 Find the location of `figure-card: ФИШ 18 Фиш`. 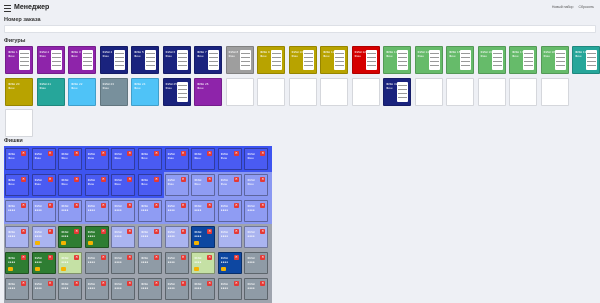

figure-card: ФИШ 18 Фиш is located at coordinates (554, 60).